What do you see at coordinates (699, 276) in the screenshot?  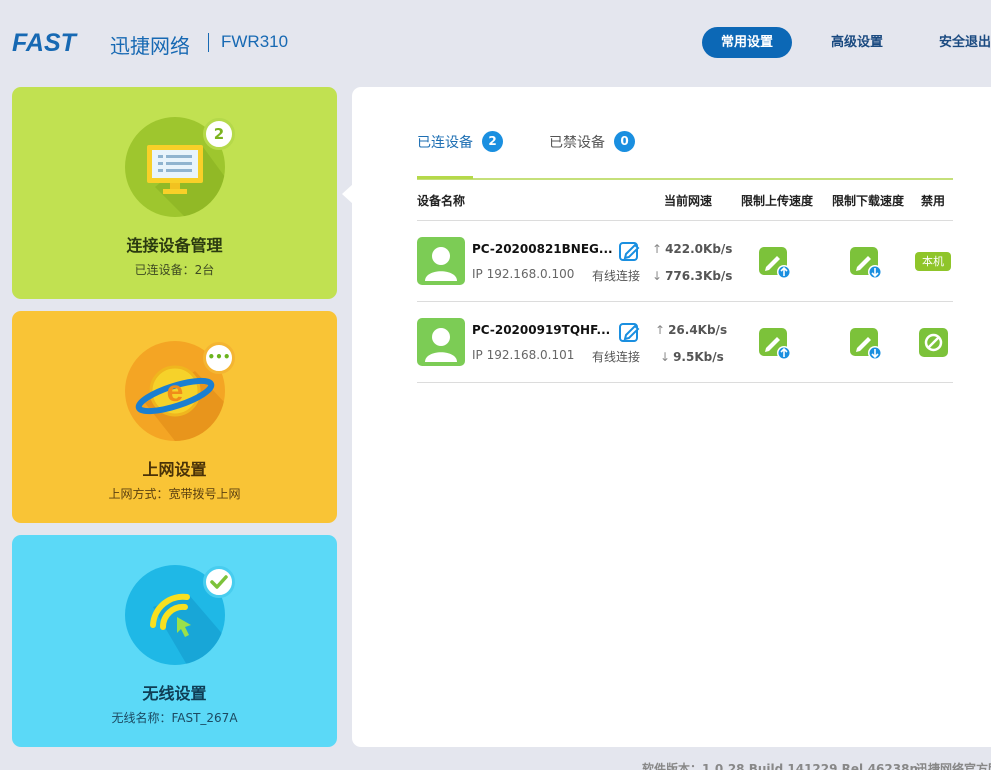 I see `download-speed-value: 776.3Kb/s` at bounding box center [699, 276].